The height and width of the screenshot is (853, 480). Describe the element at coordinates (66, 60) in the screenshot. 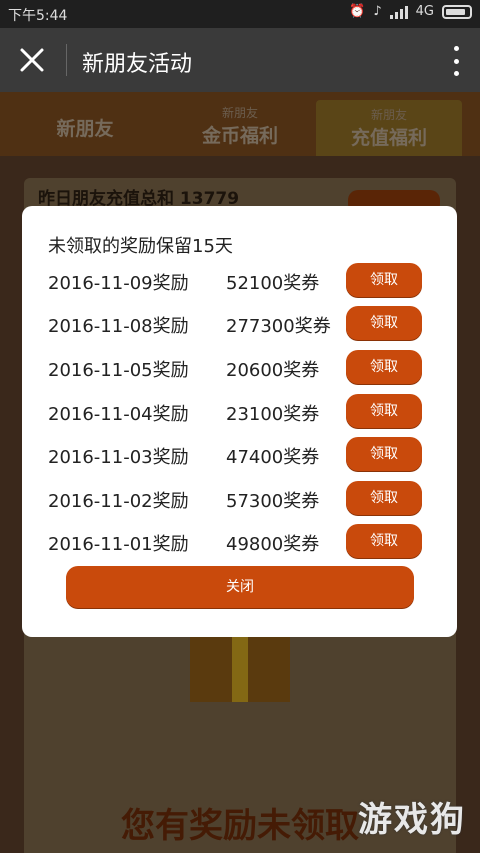

I see `app-bar-divider` at that location.